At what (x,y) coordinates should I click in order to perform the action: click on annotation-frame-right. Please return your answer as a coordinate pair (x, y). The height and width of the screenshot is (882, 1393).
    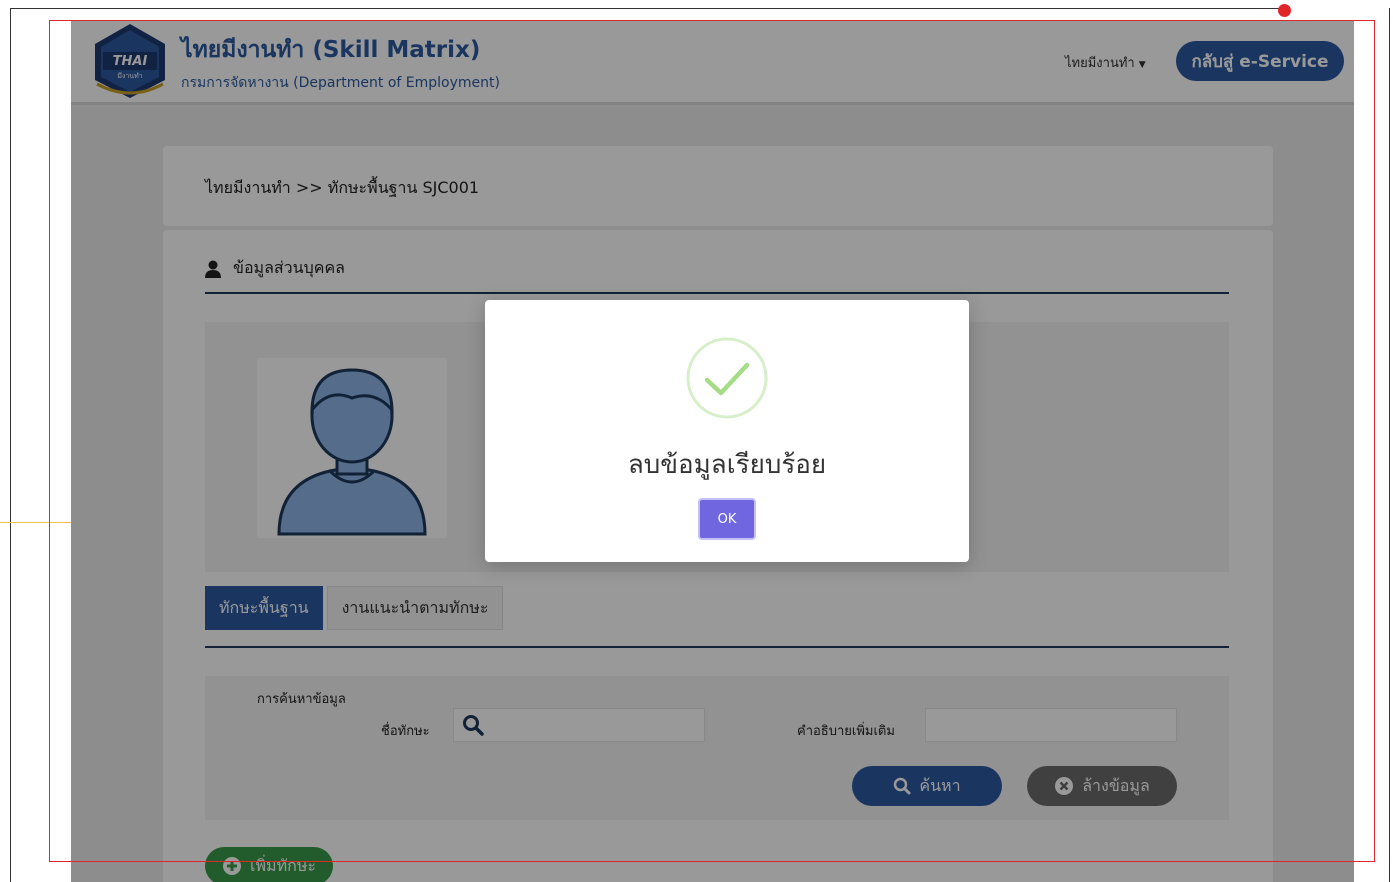
    Looking at the image, I should click on (1389, 445).